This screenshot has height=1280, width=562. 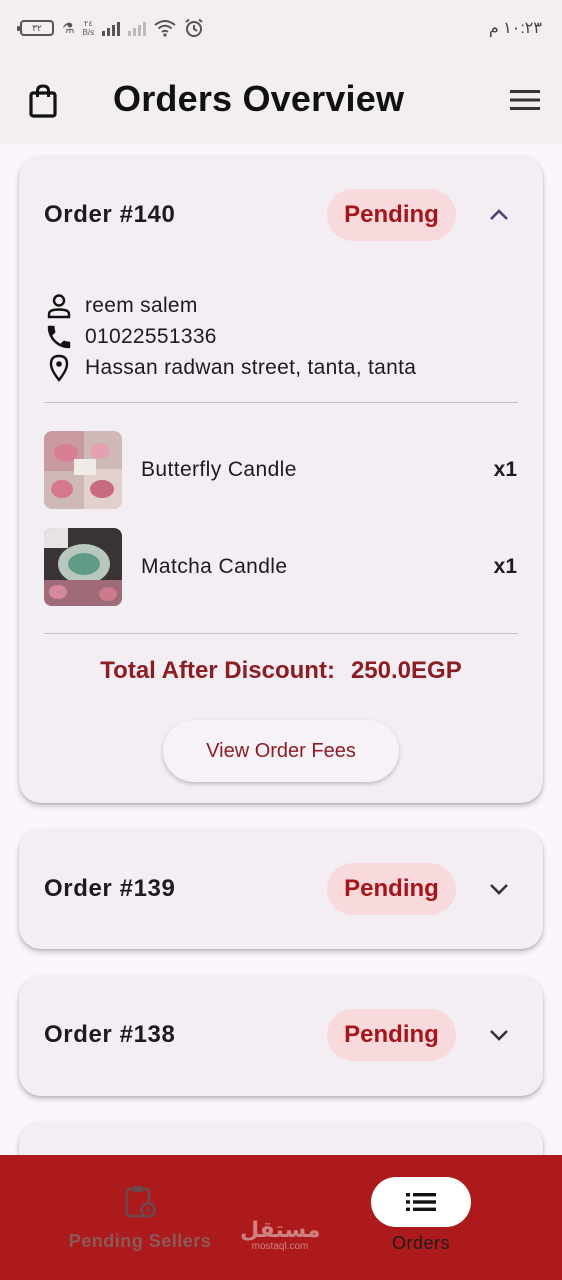 What do you see at coordinates (251, 367) in the screenshot?
I see `customer-address: Hassan radwan street, tanta, tanta` at bounding box center [251, 367].